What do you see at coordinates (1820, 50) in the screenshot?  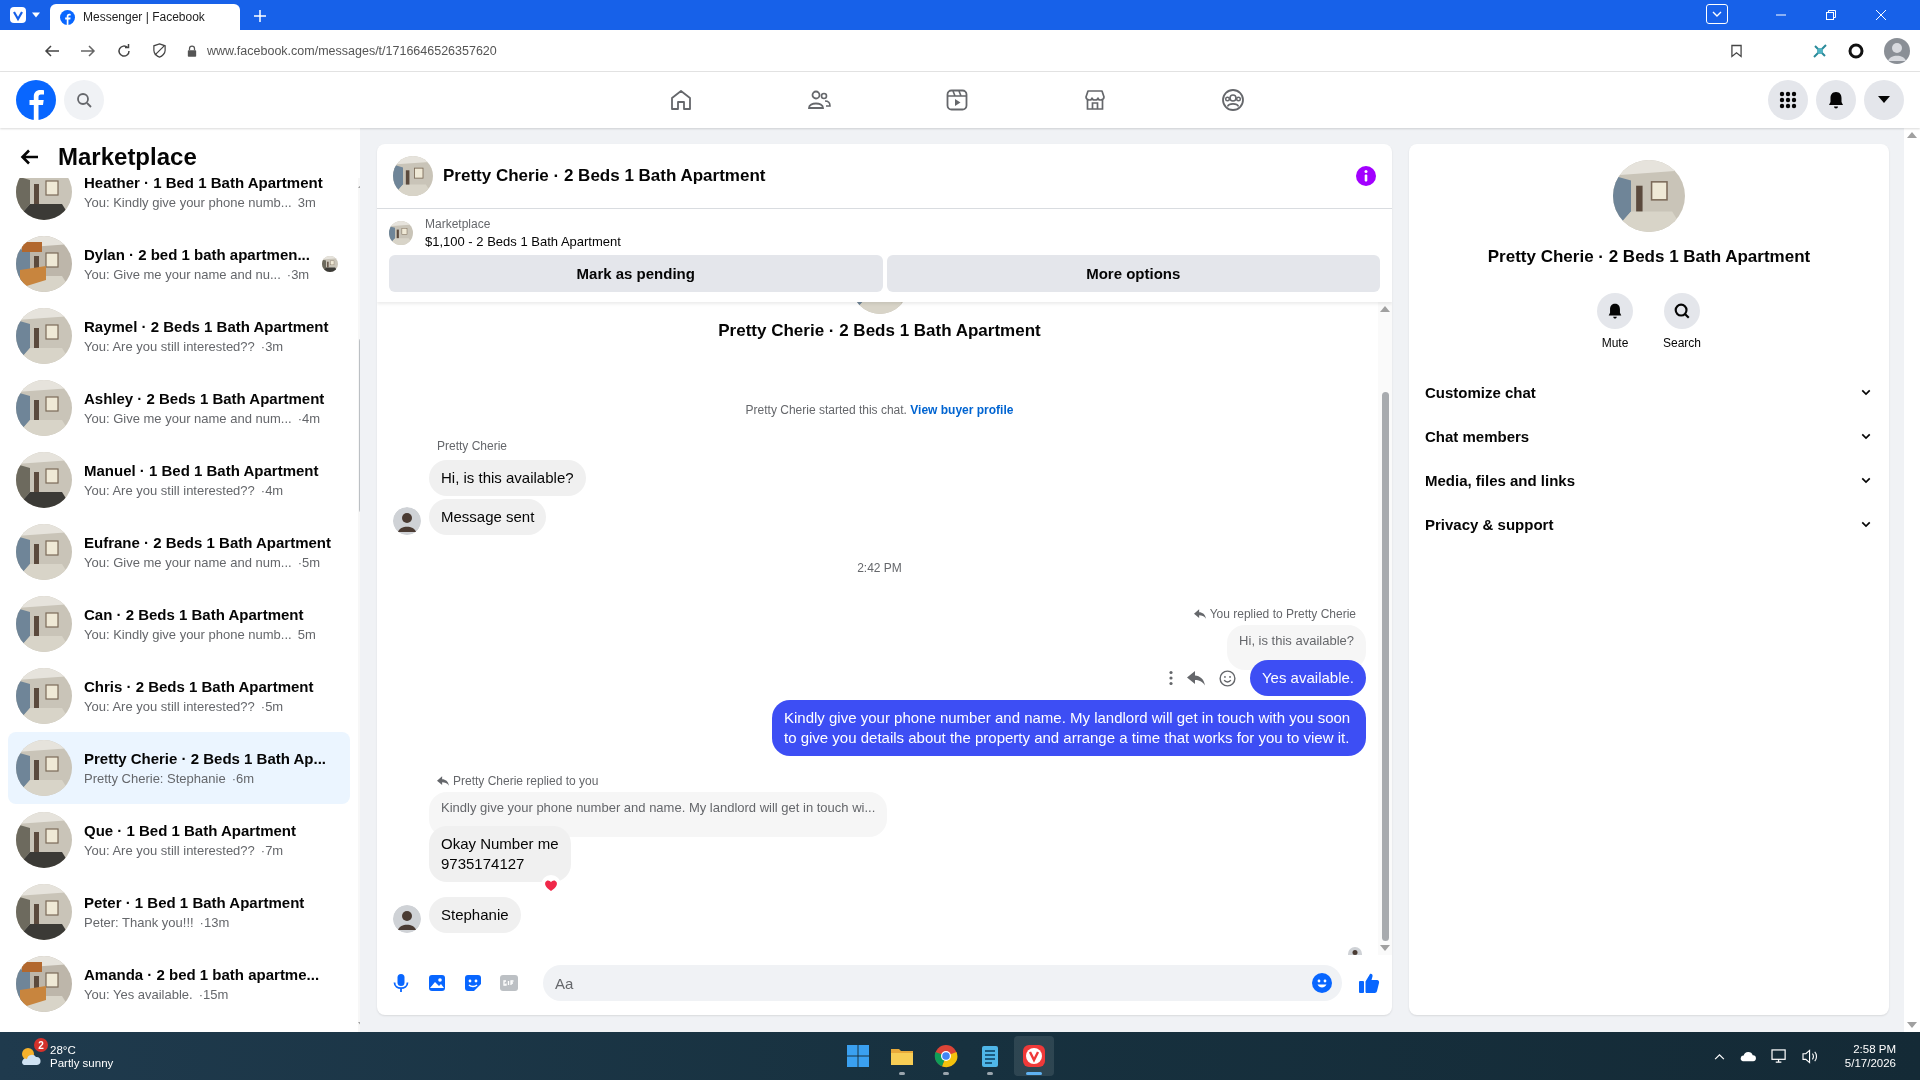 I see `extension-icon` at bounding box center [1820, 50].